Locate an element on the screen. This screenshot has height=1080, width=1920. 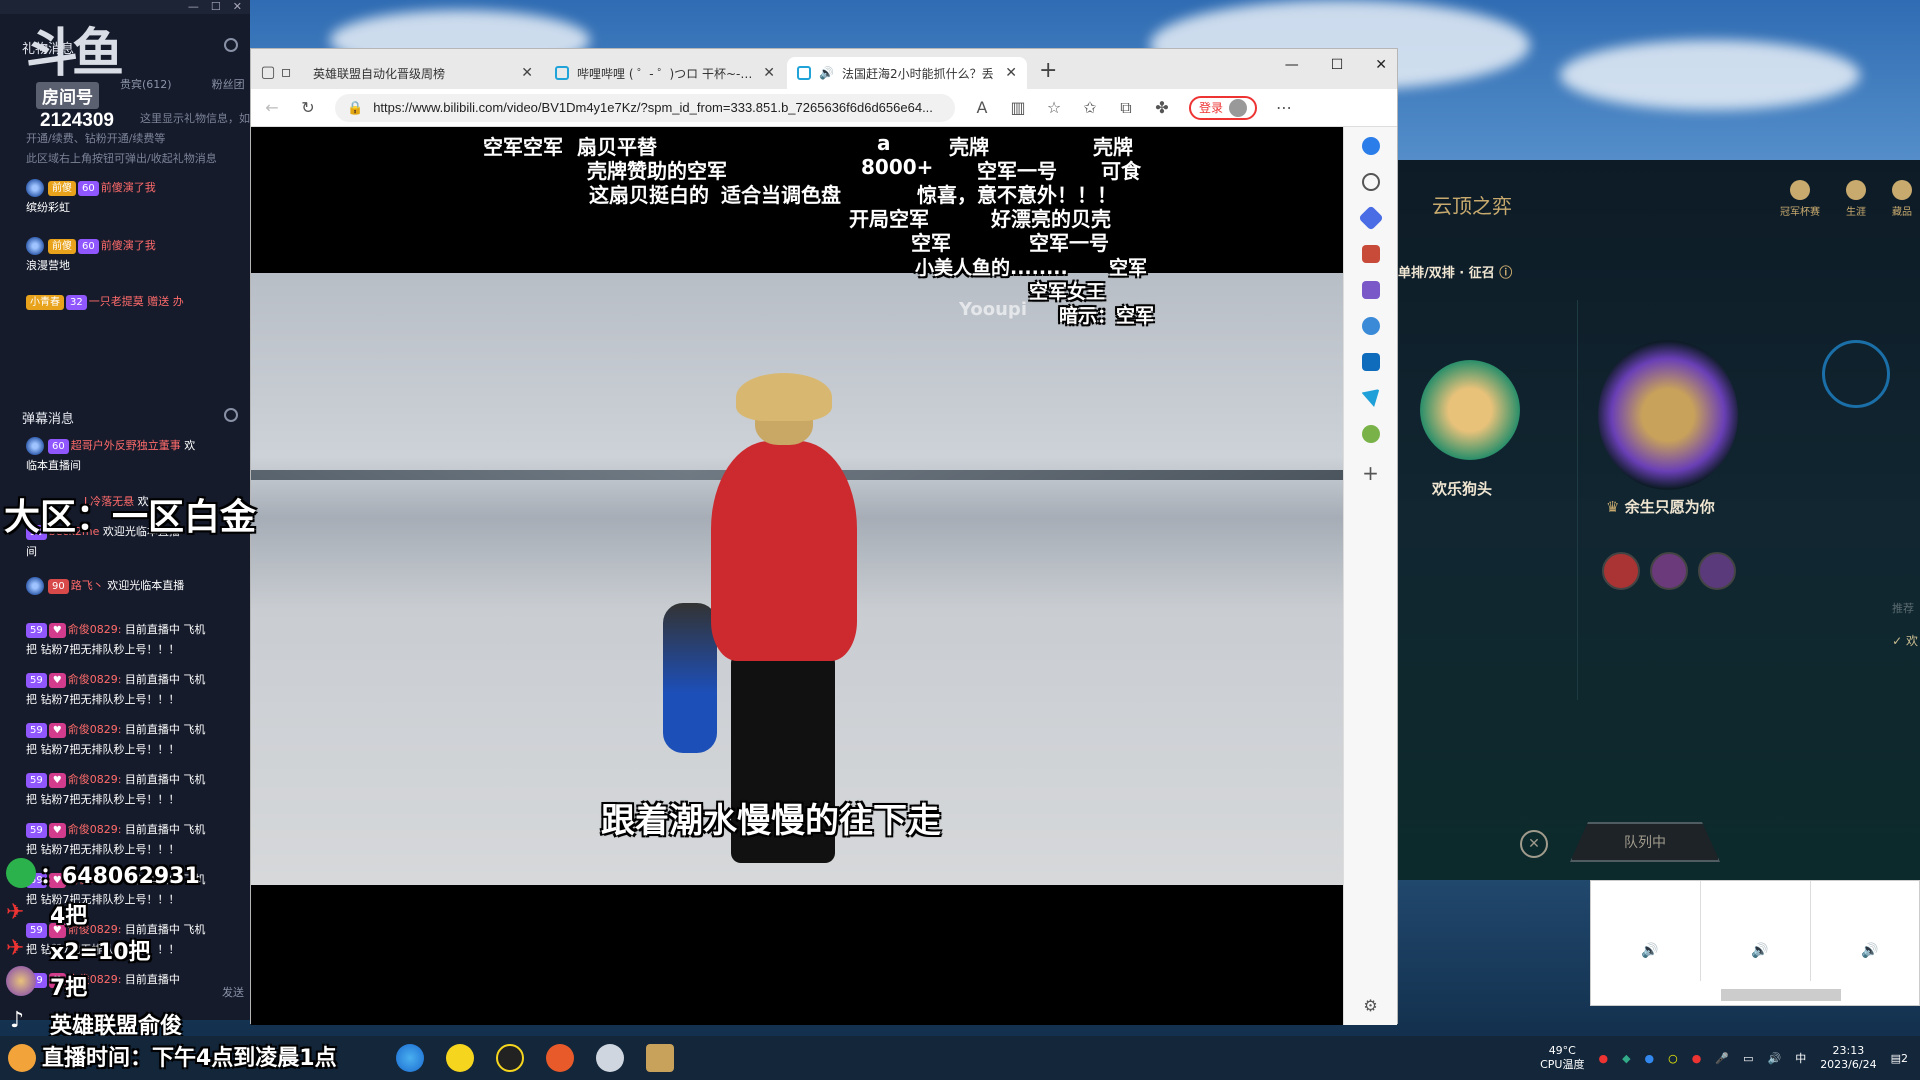
scrollbar is located at coordinates (1781, 995).